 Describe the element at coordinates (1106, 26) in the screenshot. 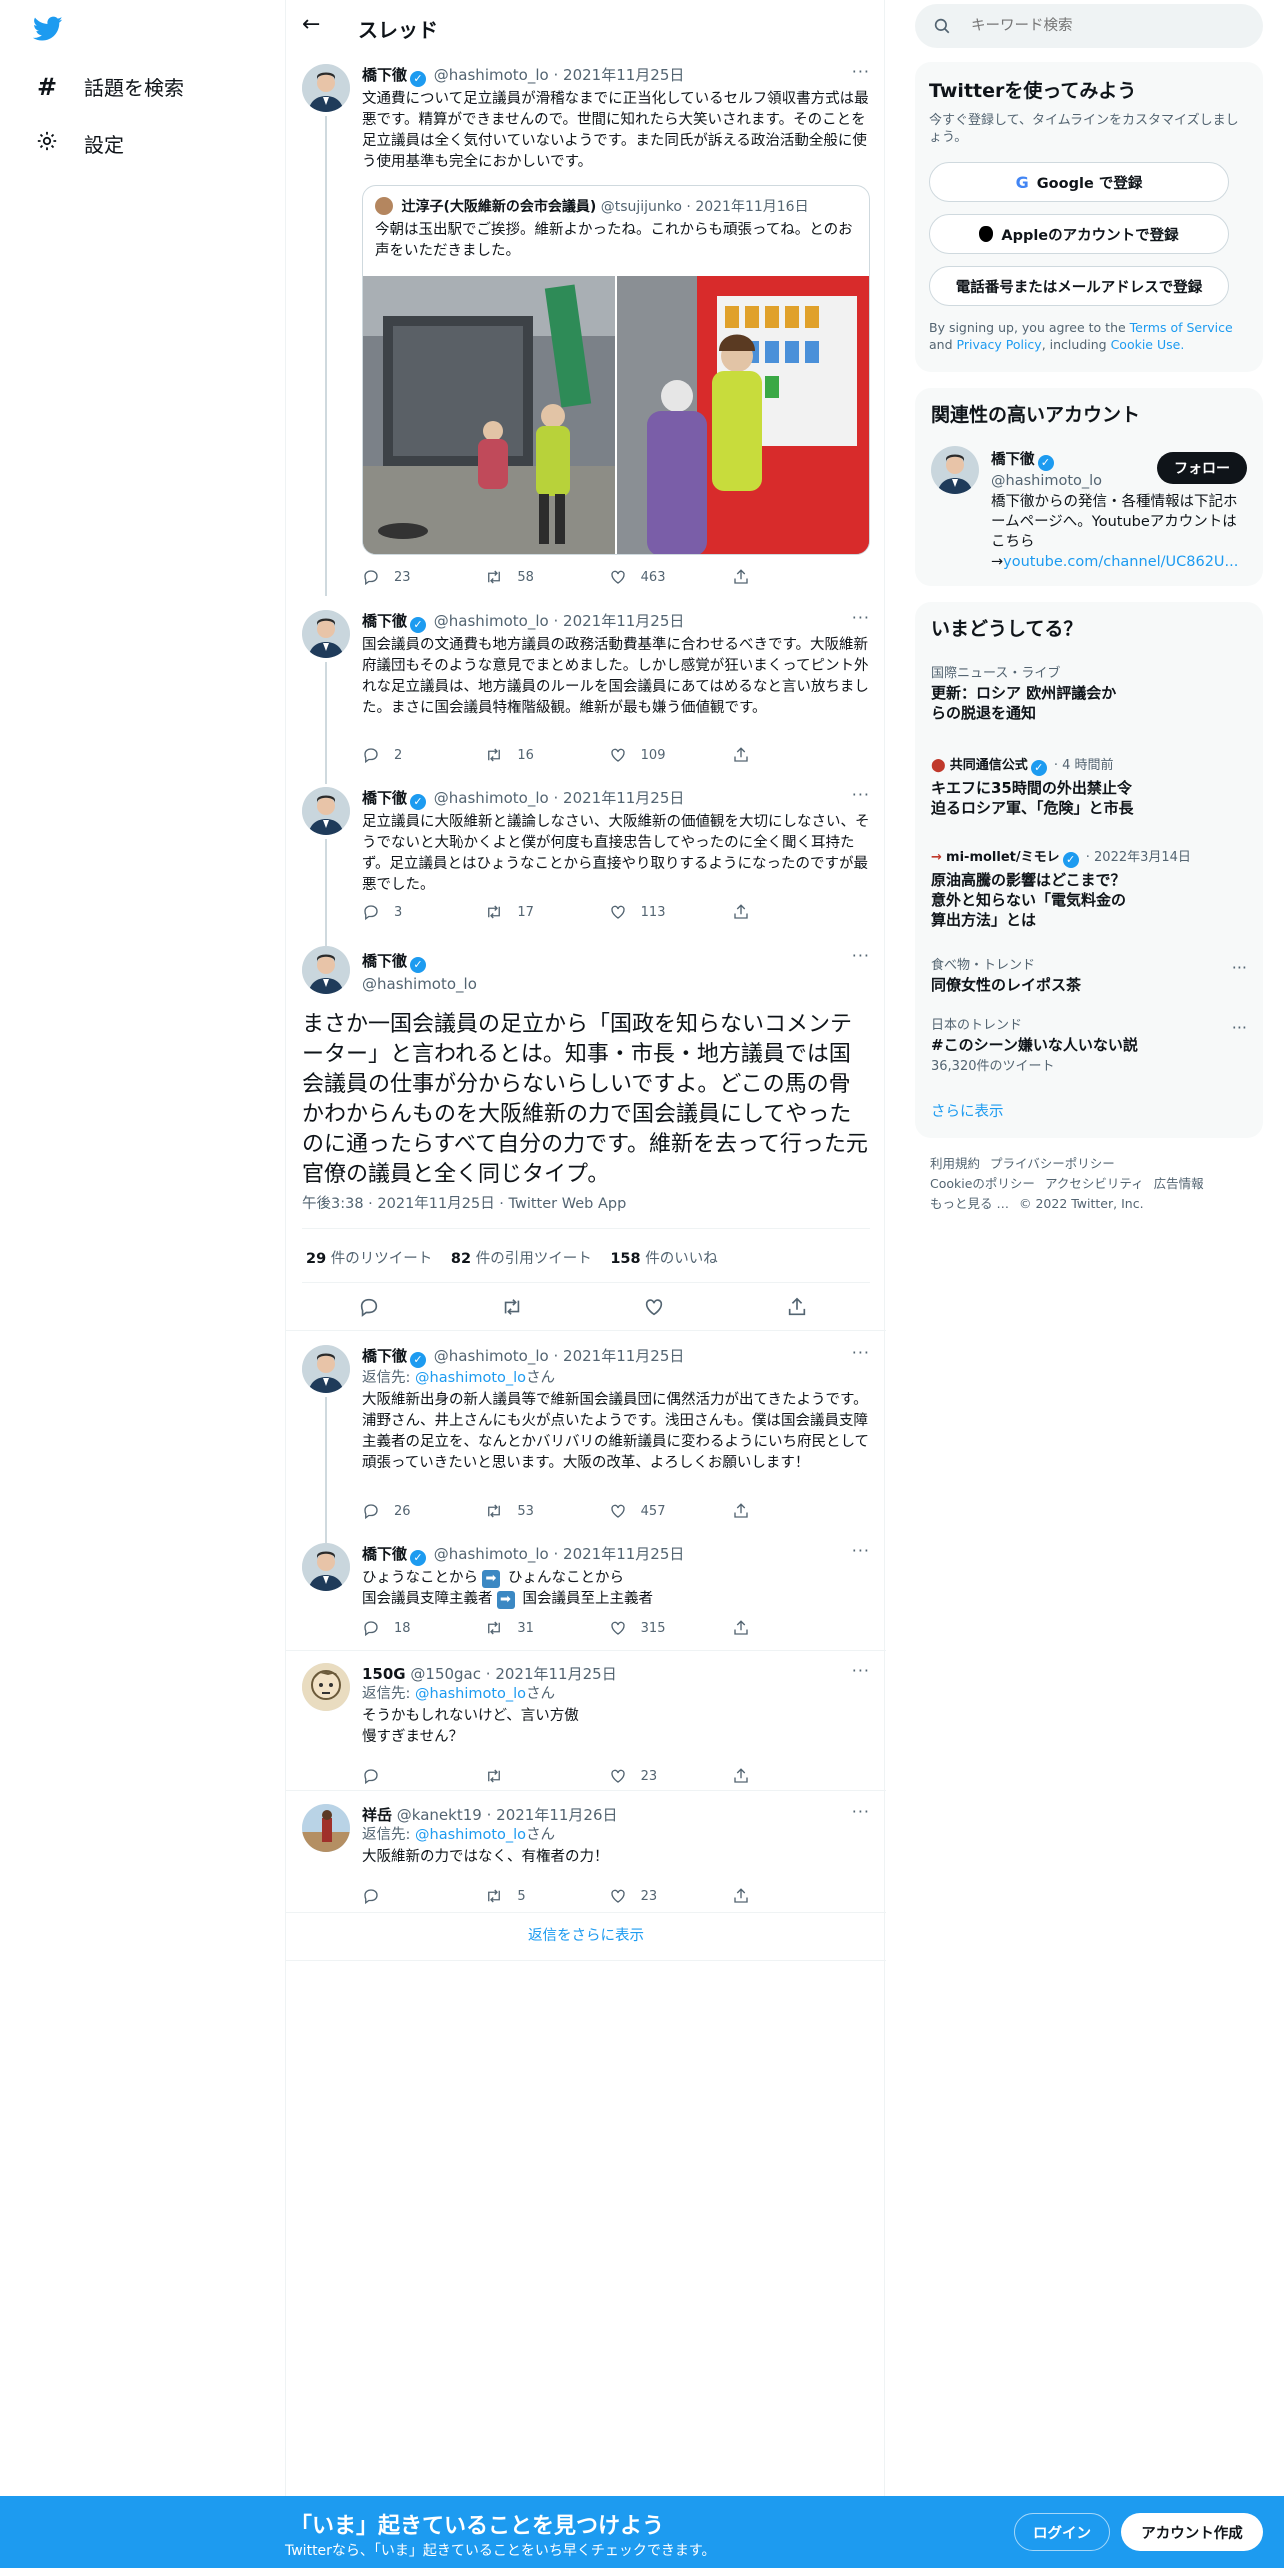

I see `search-input` at that location.